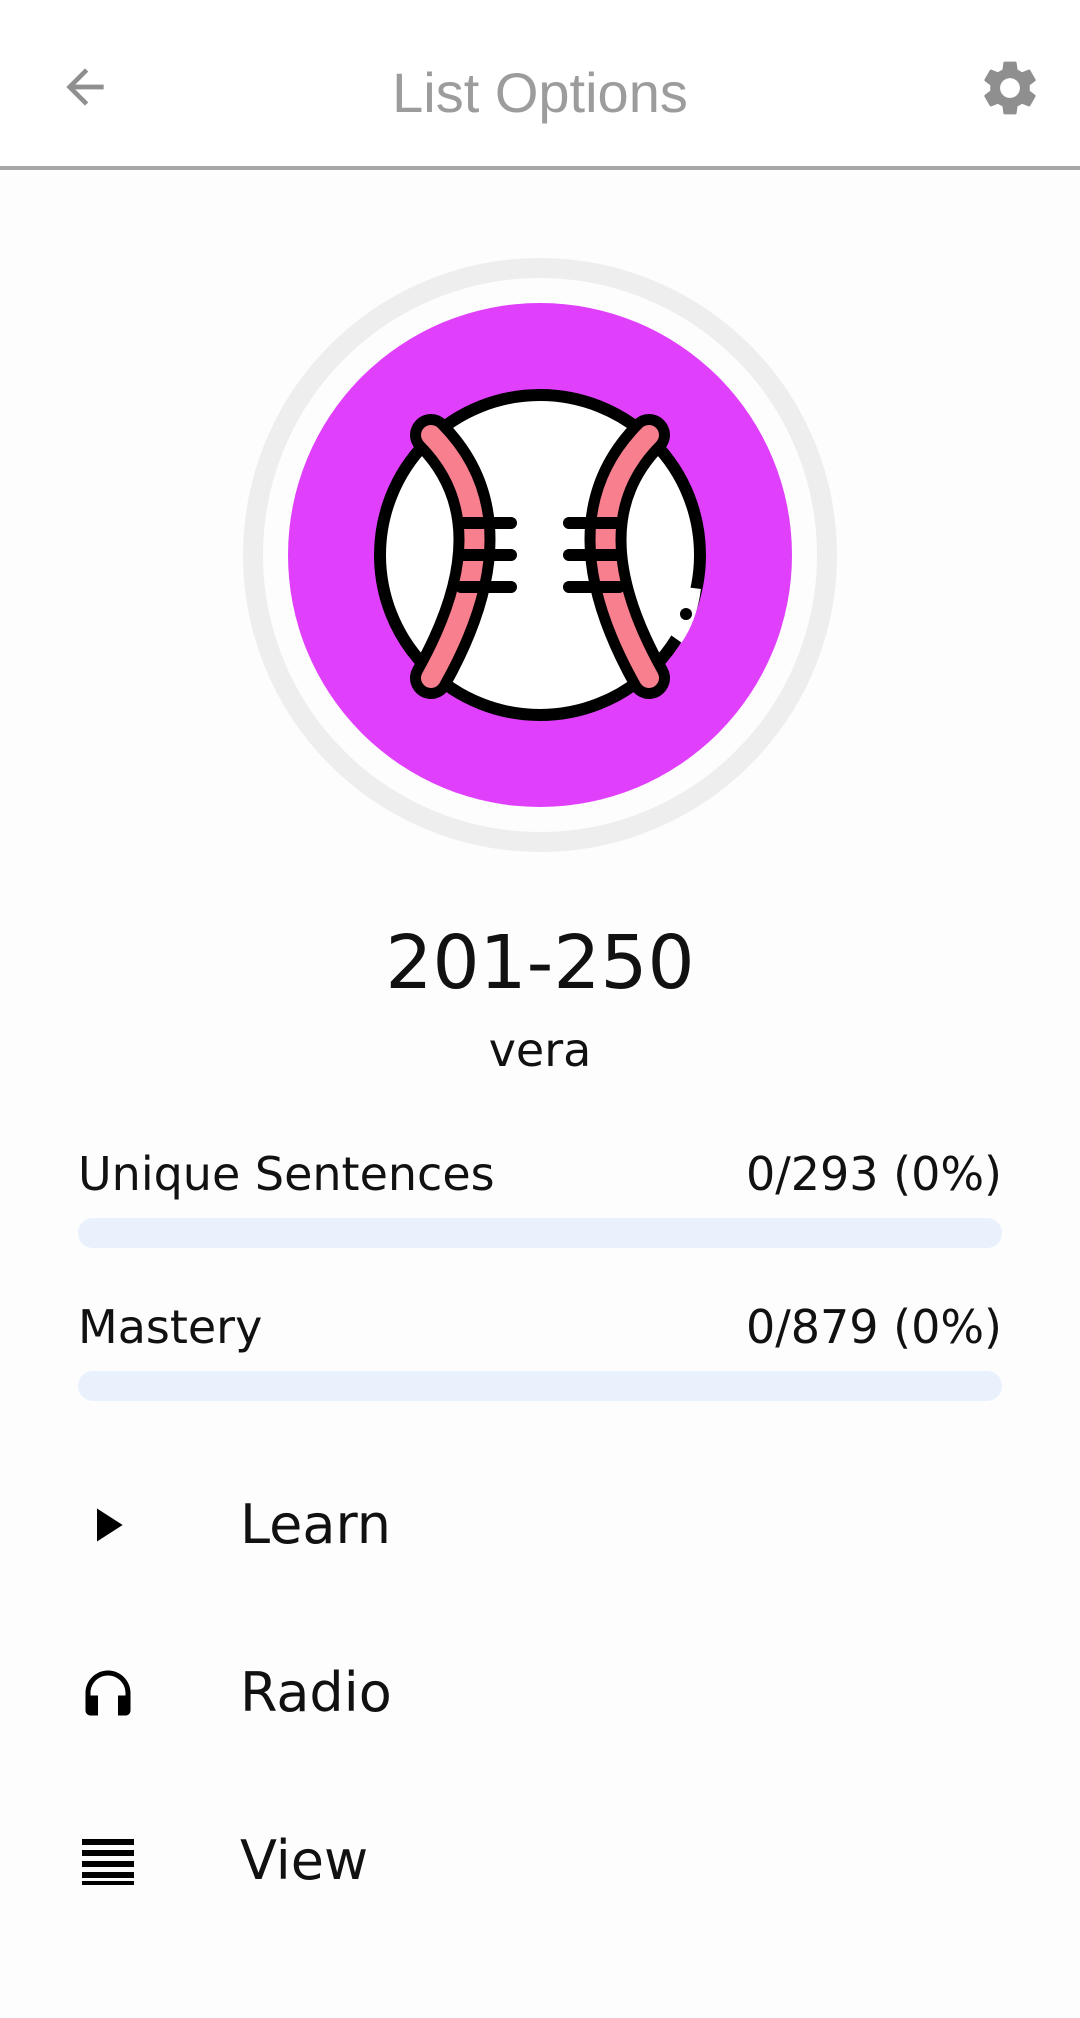 The width and height of the screenshot is (1080, 2018). I want to click on unique-sentences-progress-bar, so click(540, 1233).